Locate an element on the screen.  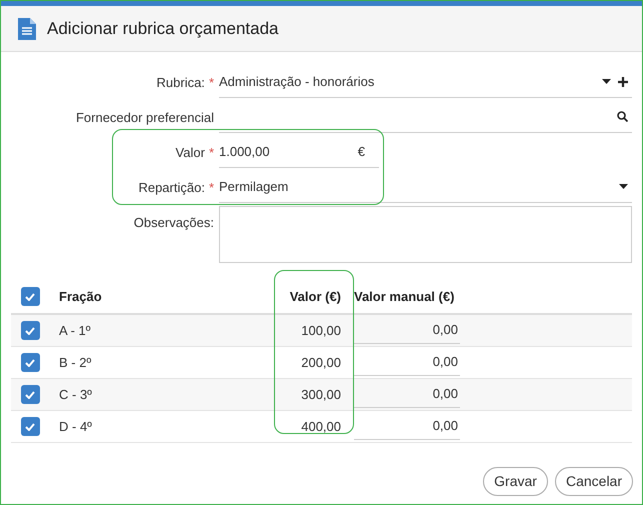
dialog-title: Adicionar rubrica orçamentada is located at coordinates (163, 29).